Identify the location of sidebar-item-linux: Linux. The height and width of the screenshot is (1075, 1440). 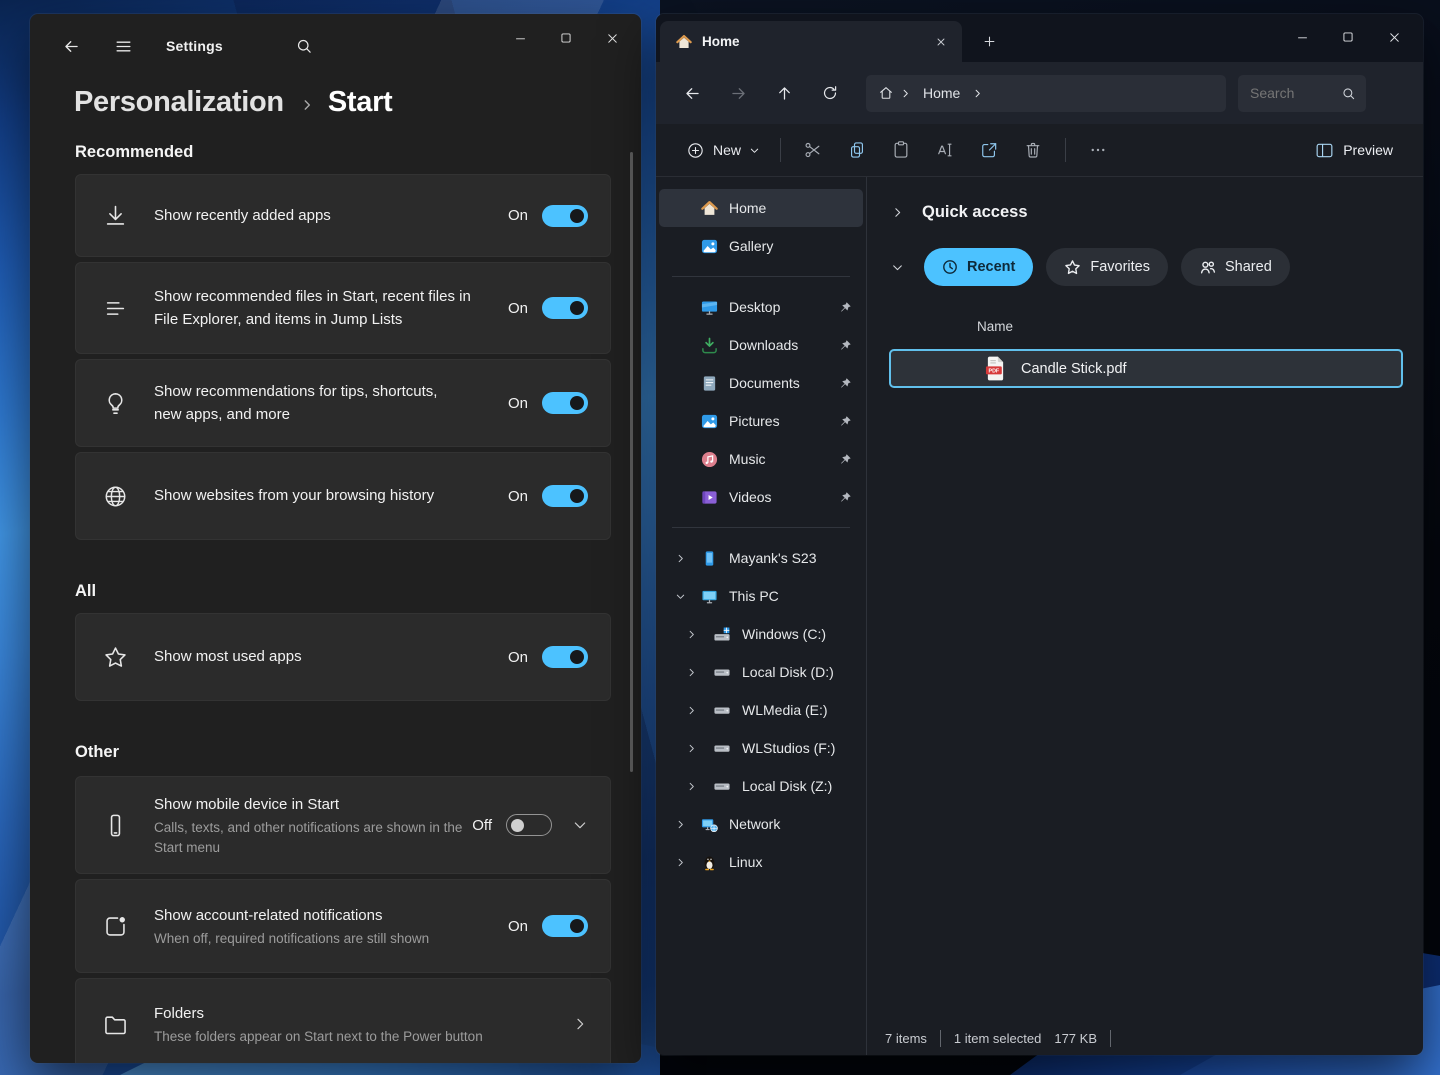
(761, 862).